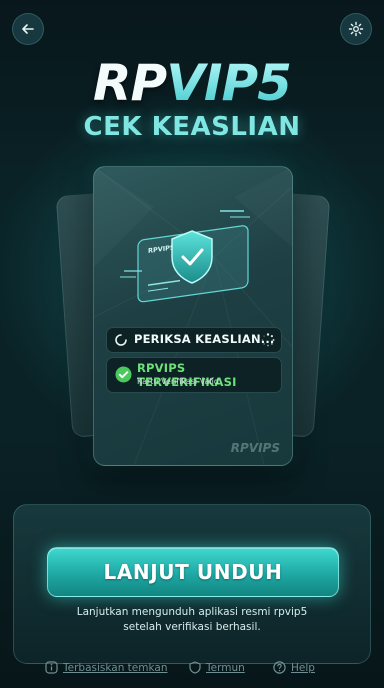  Describe the element at coordinates (123, 374) in the screenshot. I see `check-circle-icon` at that location.